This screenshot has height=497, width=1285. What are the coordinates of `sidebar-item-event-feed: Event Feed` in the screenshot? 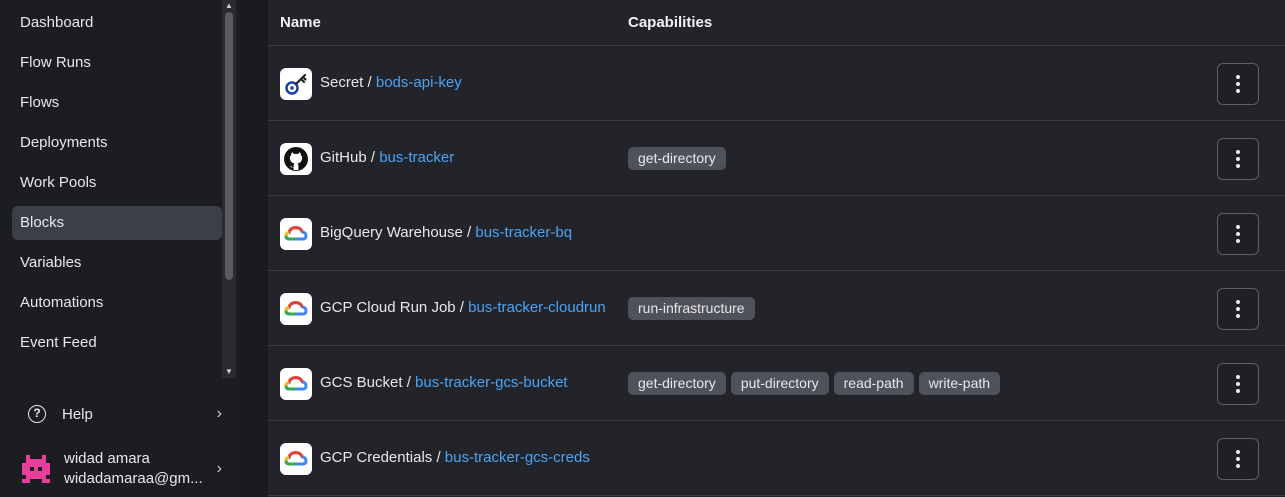 It's located at (117, 343).